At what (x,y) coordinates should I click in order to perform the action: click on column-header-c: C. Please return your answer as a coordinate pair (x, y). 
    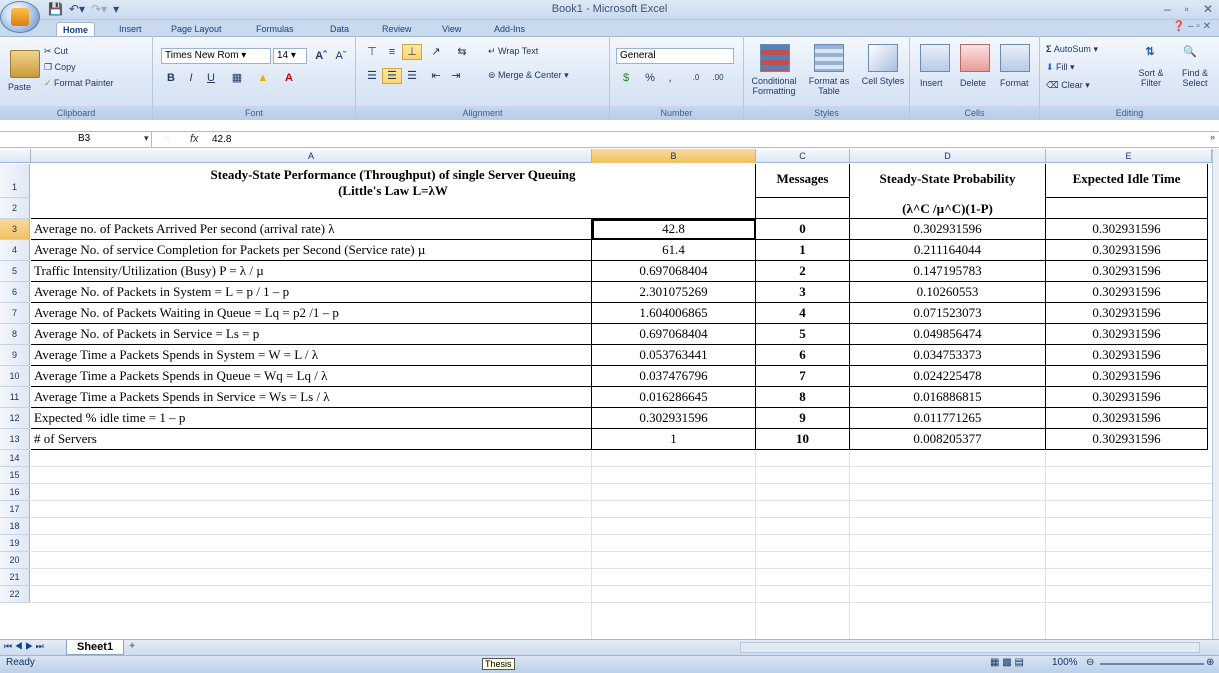
    Looking at the image, I should click on (803, 156).